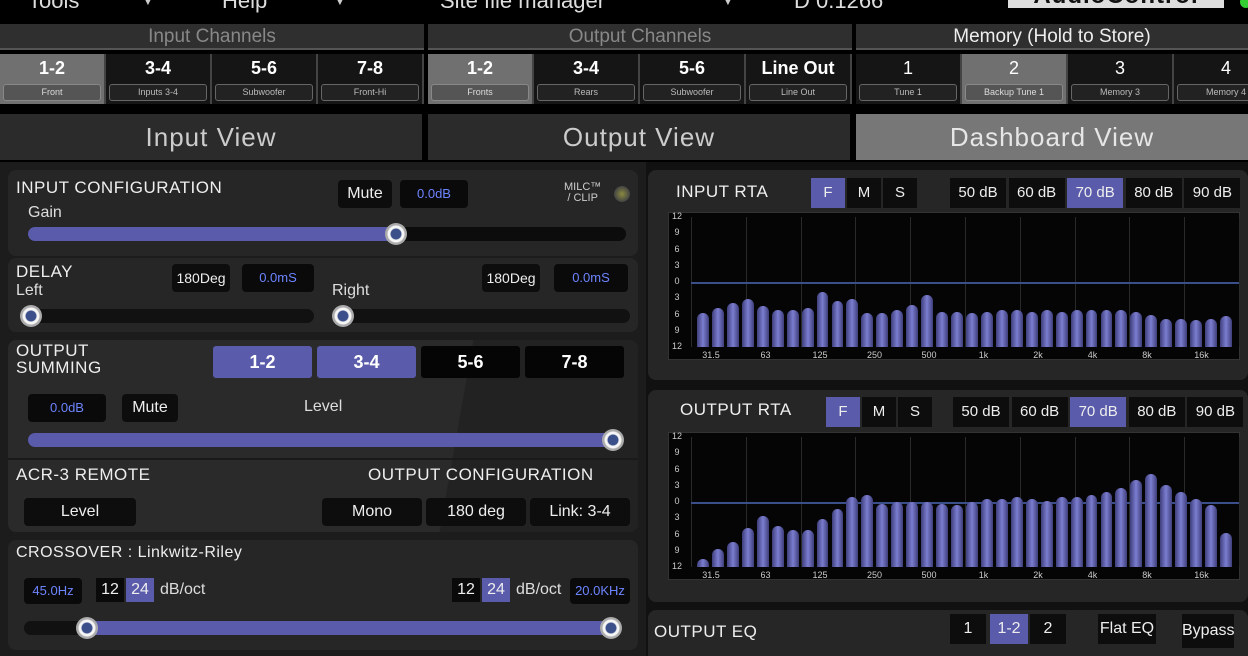  I want to click on eq-channel-1-button: 1, so click(968, 629).